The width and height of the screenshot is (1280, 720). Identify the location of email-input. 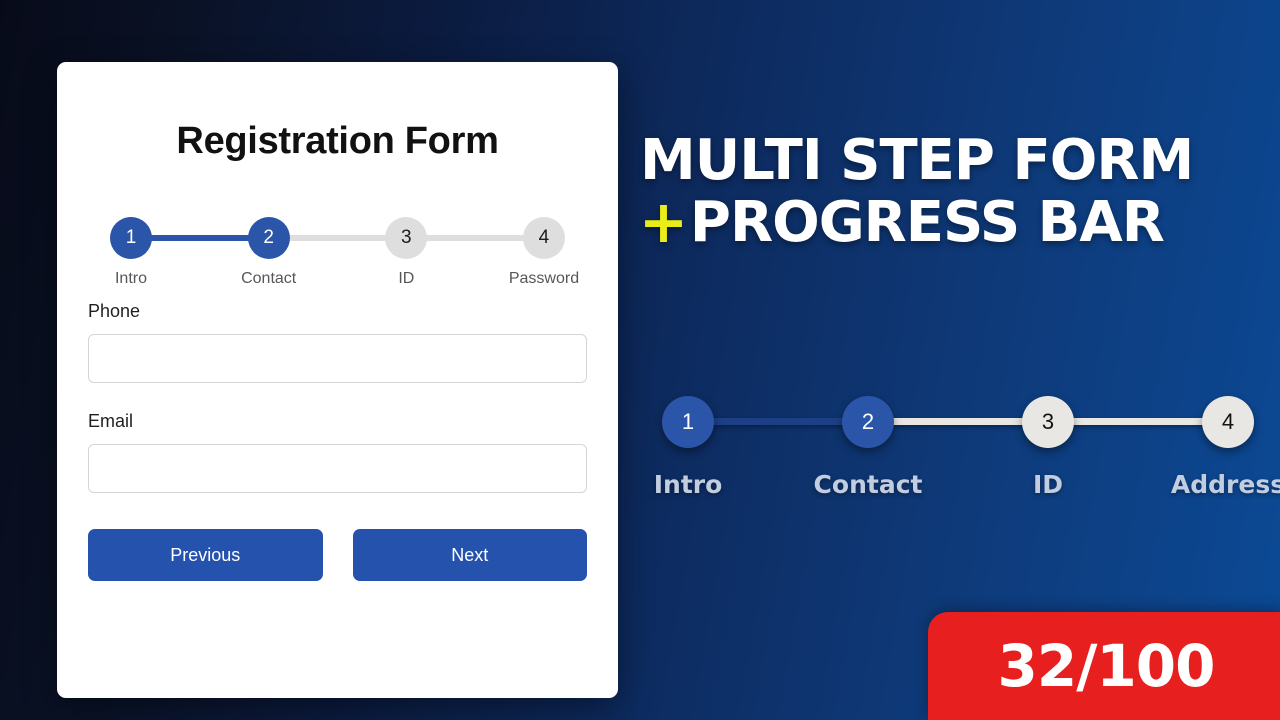
(337, 468).